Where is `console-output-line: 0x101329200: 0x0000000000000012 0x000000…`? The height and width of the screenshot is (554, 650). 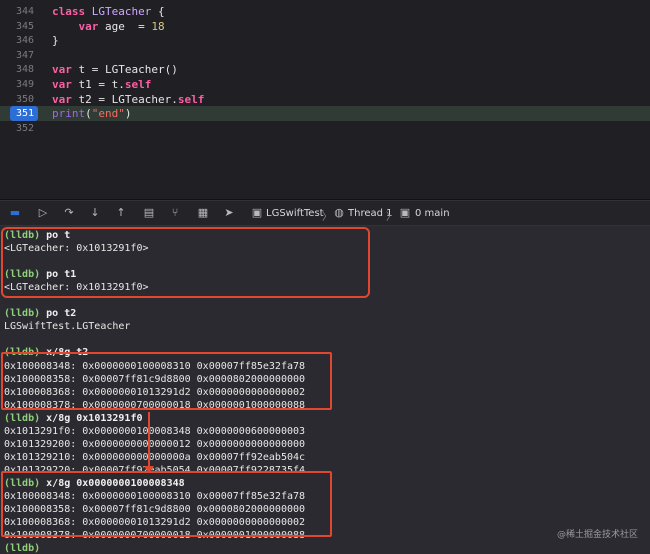
console-output-line: 0x101329200: 0x0000000000000012 0x000000… is located at coordinates (155, 444).